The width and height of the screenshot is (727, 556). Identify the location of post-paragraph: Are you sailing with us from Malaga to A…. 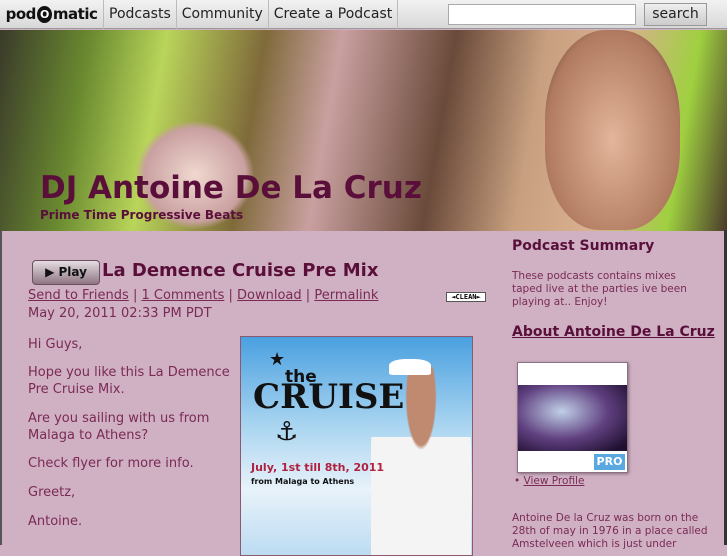
(119, 427).